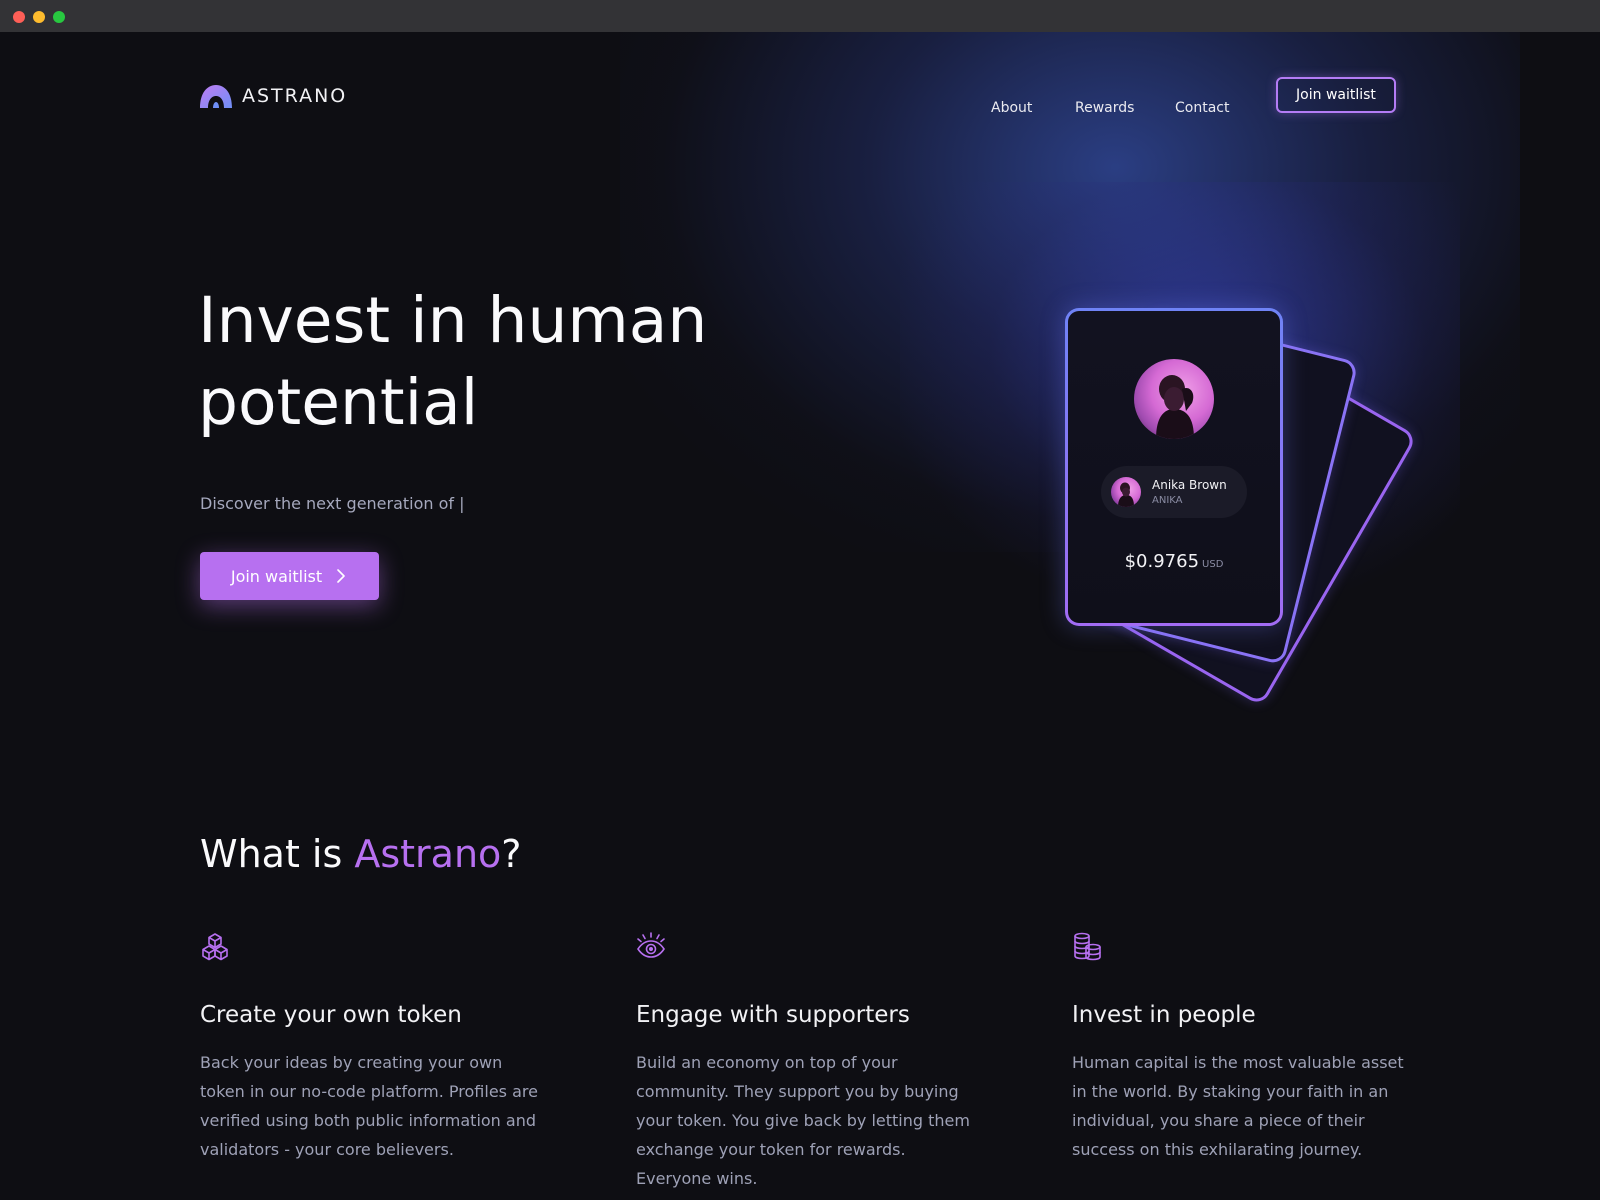 The image size is (1600, 1200). I want to click on profile-avatar-large, so click(1174, 399).